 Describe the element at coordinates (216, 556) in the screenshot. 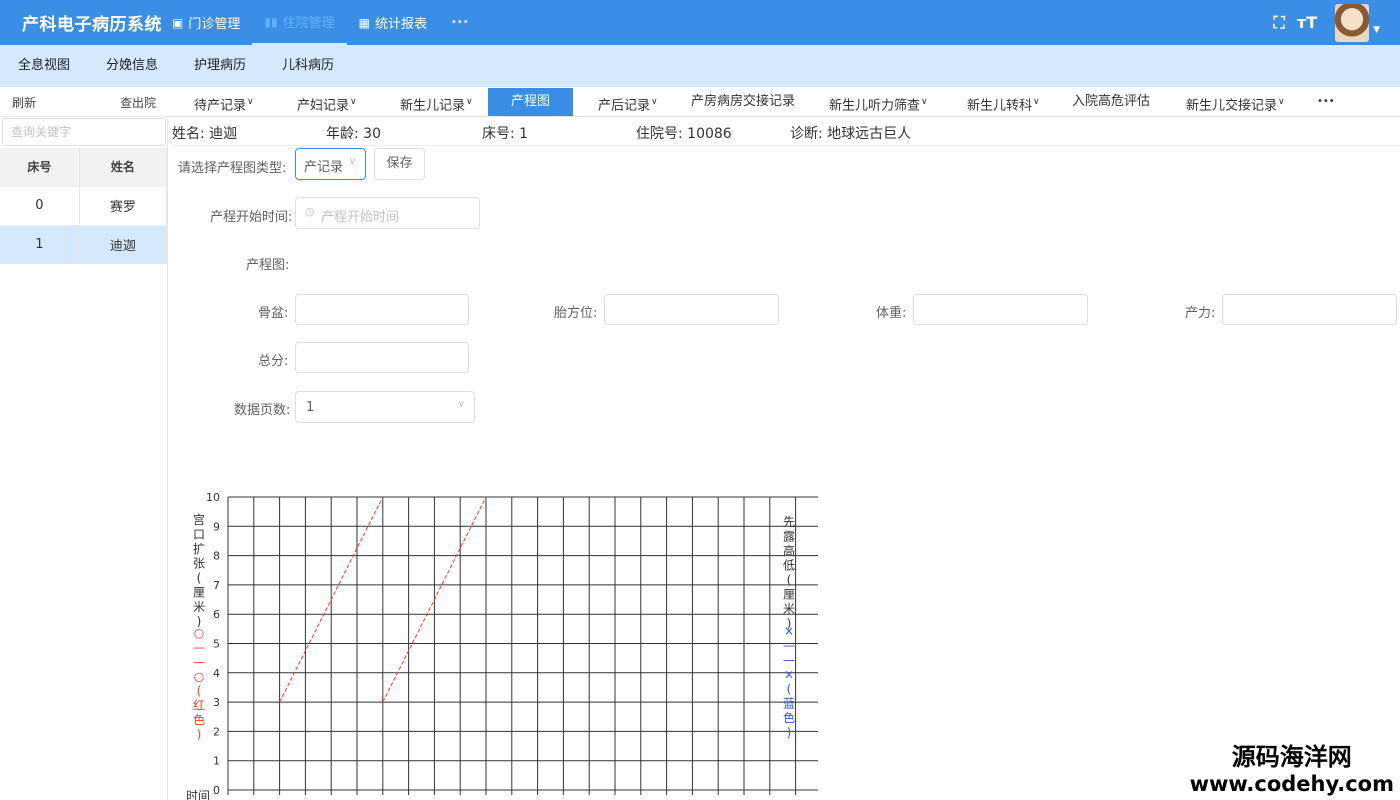

I see `y-tick-label: 8` at that location.